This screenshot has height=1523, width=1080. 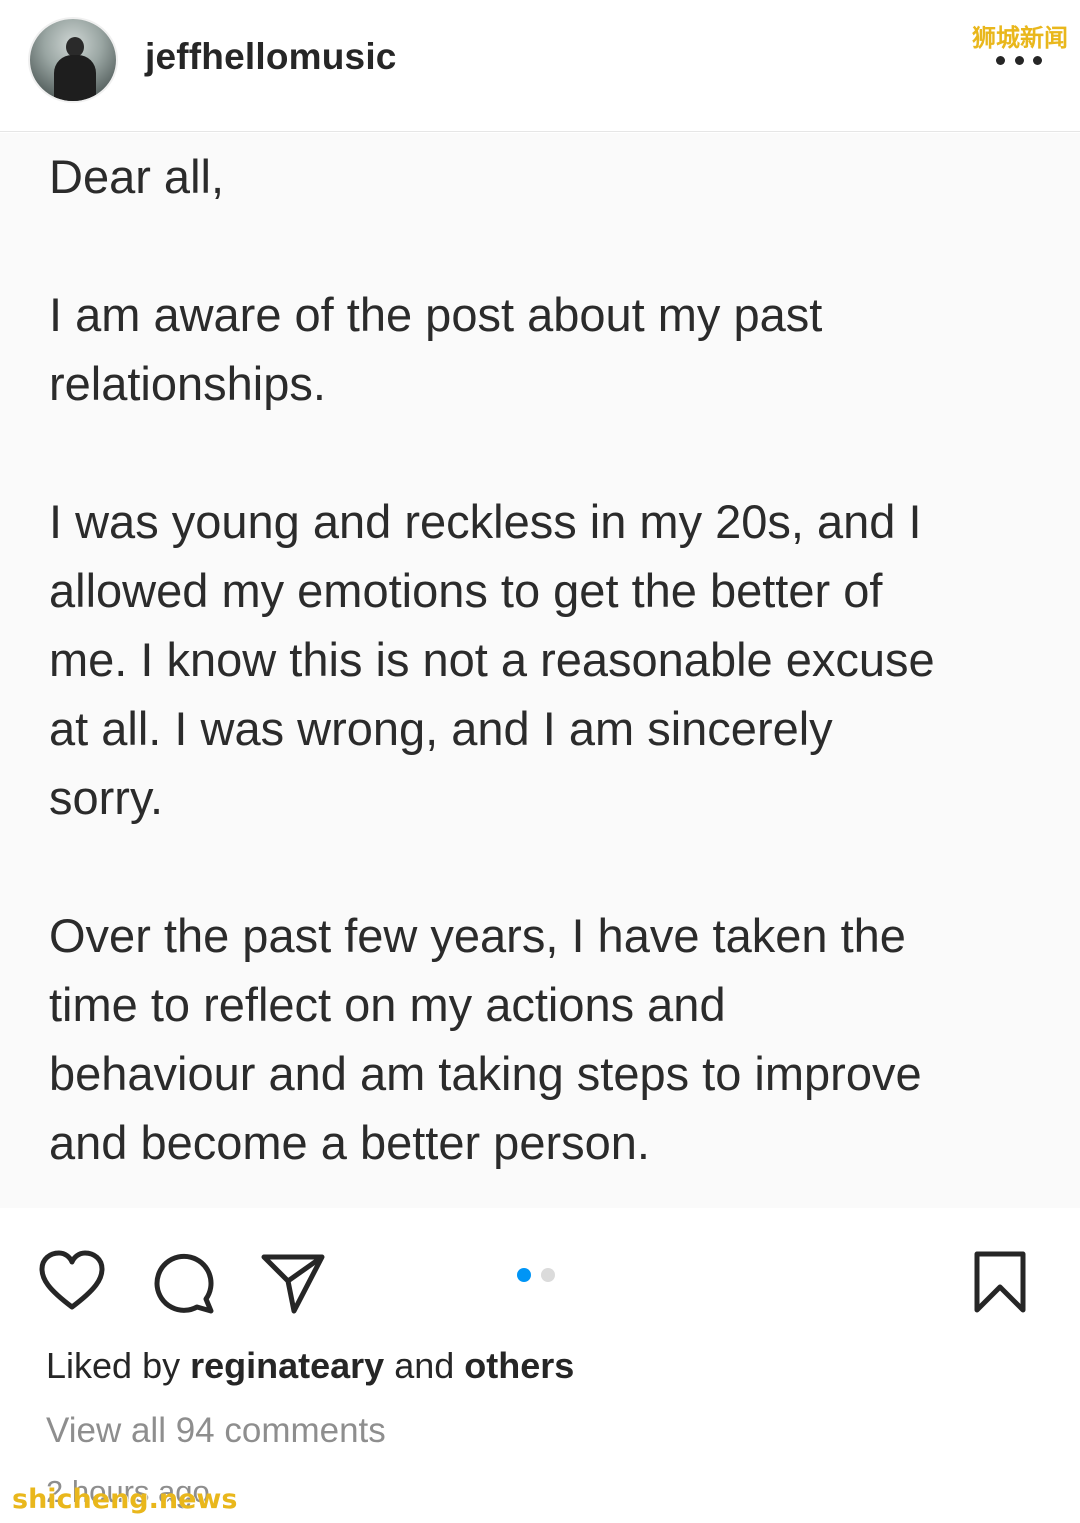 I want to click on carousel-dot, so click(x=548, y=1275).